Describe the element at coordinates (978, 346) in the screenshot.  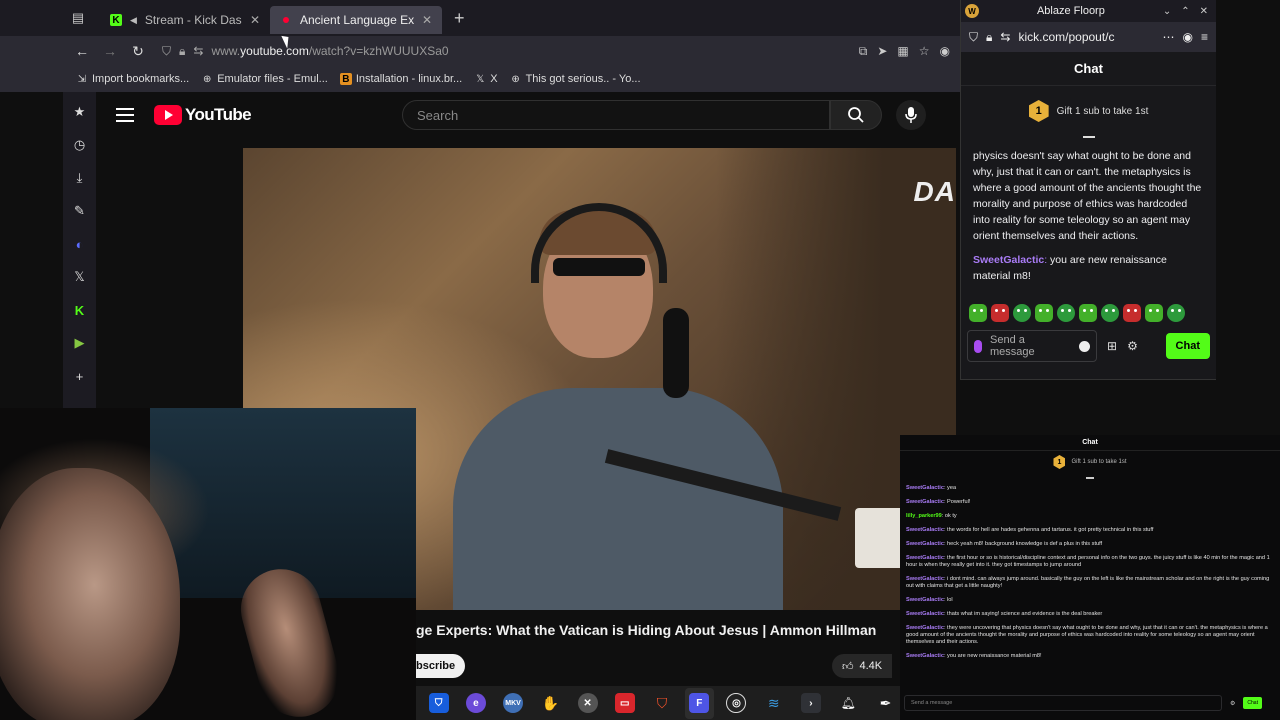
I see `microphone-icon` at that location.